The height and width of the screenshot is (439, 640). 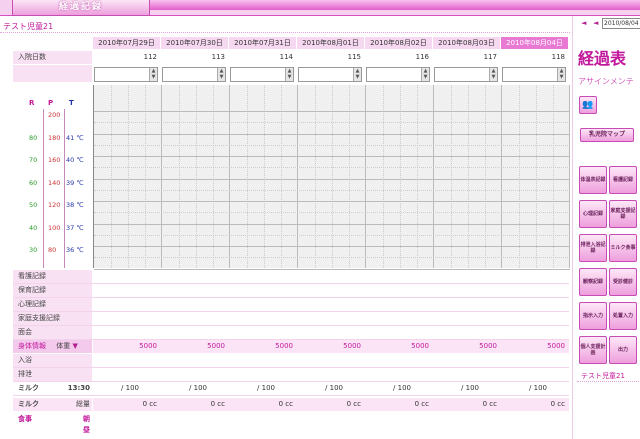 I want to click on date-input: 2010/08/04, so click(x=621, y=23).